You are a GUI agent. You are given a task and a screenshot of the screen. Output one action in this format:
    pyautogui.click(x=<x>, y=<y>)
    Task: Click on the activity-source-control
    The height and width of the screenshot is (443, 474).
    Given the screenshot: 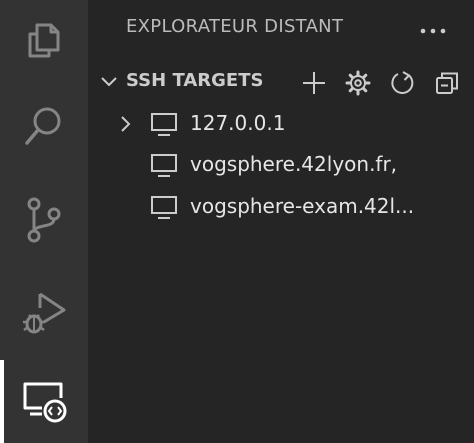 What is the action you would take?
    pyautogui.click(x=44, y=220)
    